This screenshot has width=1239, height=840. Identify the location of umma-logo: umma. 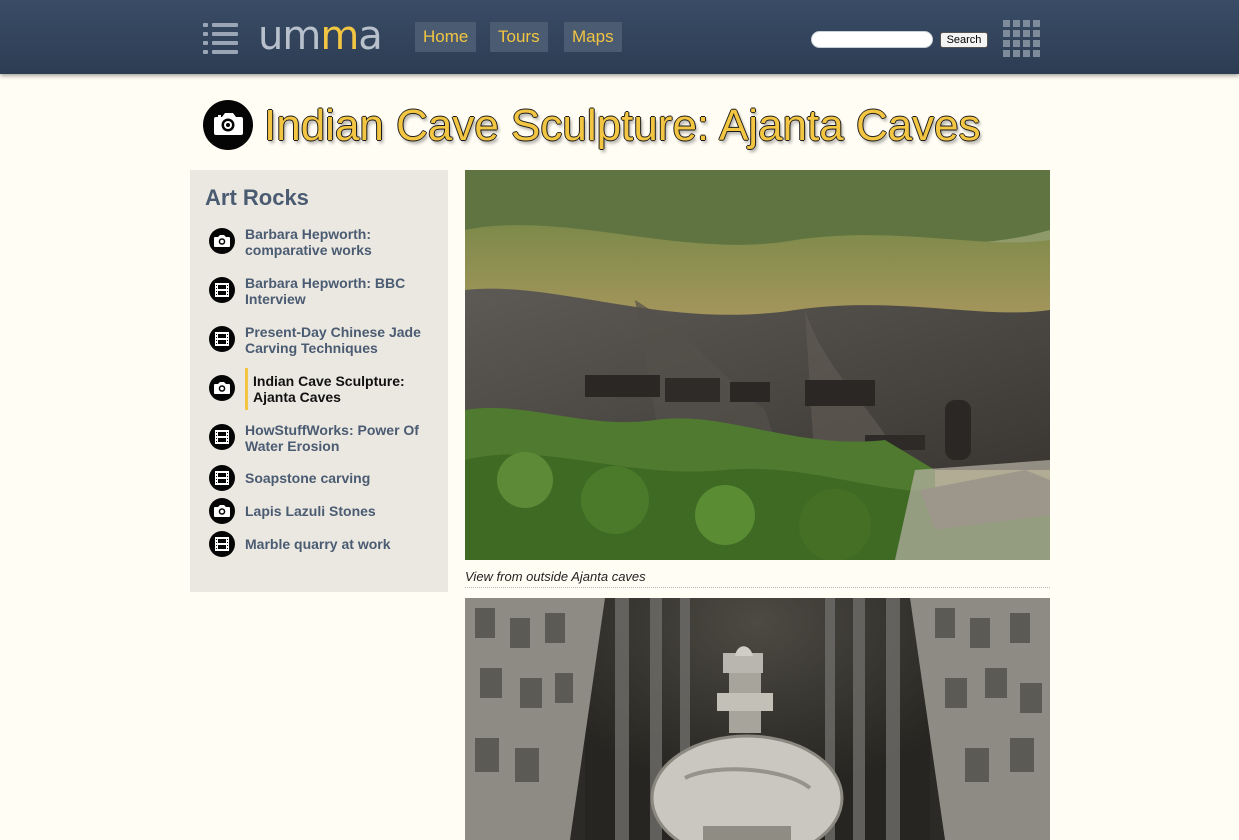
(320, 36).